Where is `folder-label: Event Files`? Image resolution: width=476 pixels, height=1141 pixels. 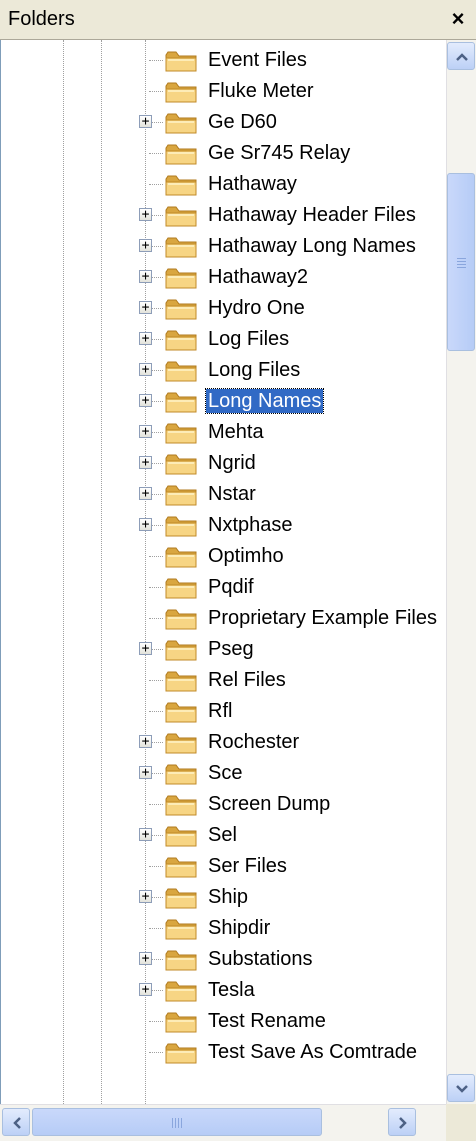 folder-label: Event Files is located at coordinates (257, 60).